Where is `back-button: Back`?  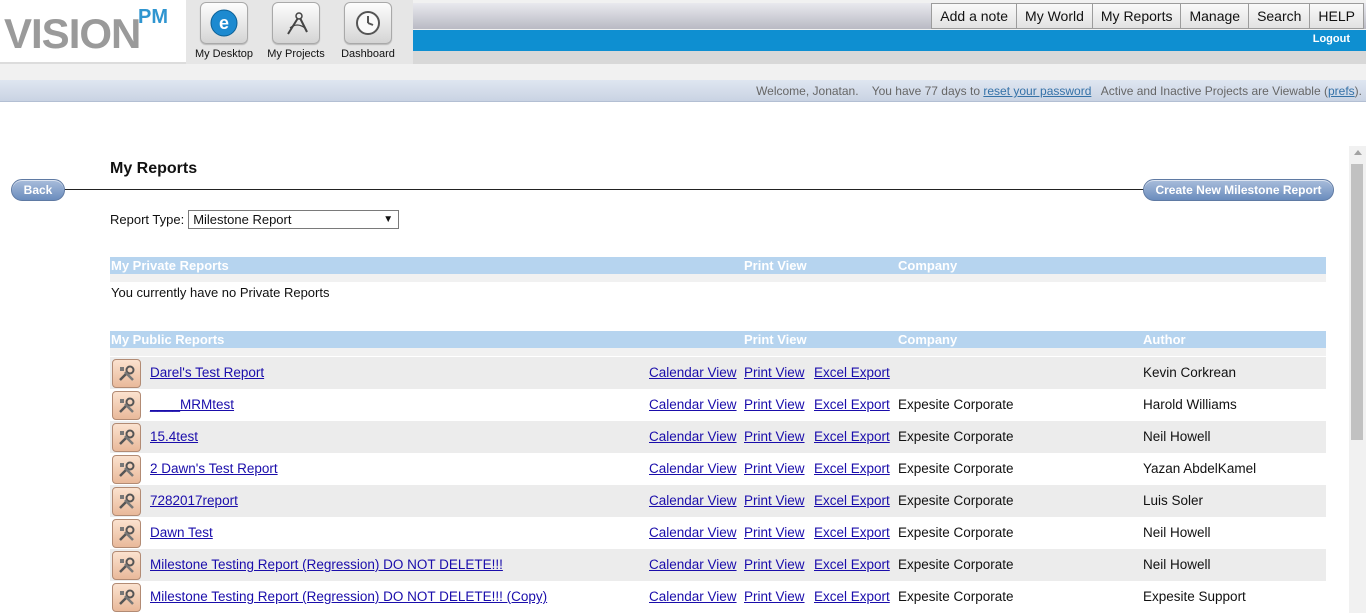 back-button: Back is located at coordinates (38, 190).